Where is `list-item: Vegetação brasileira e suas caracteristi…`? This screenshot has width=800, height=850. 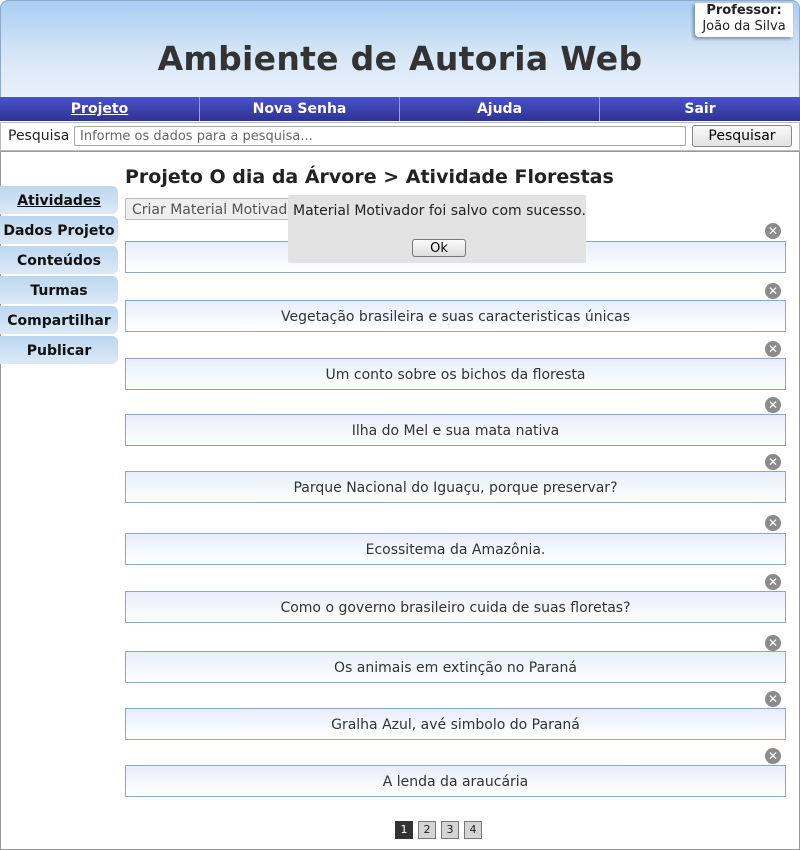
list-item: Vegetação brasileira e suas caracteristi… is located at coordinates (455, 316).